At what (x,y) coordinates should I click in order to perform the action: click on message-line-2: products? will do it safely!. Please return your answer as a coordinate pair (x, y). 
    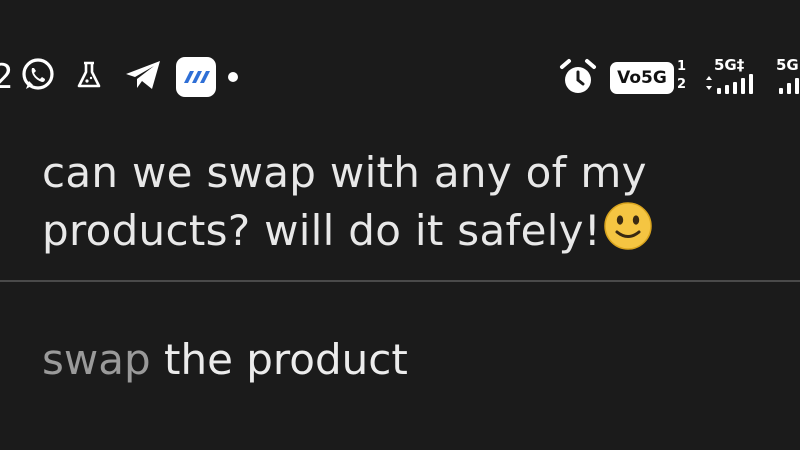
    Looking at the image, I should click on (321, 230).